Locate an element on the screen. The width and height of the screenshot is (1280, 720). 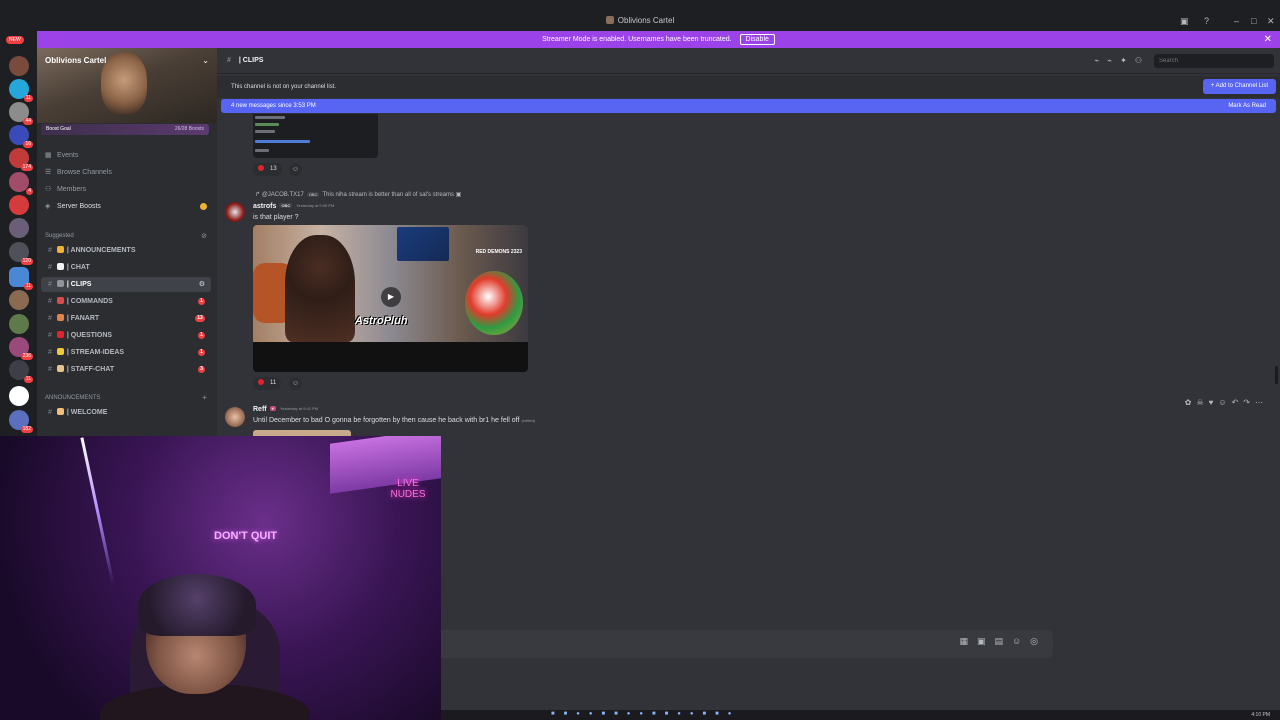
server-icon: 174 is located at coordinates (21, 159).